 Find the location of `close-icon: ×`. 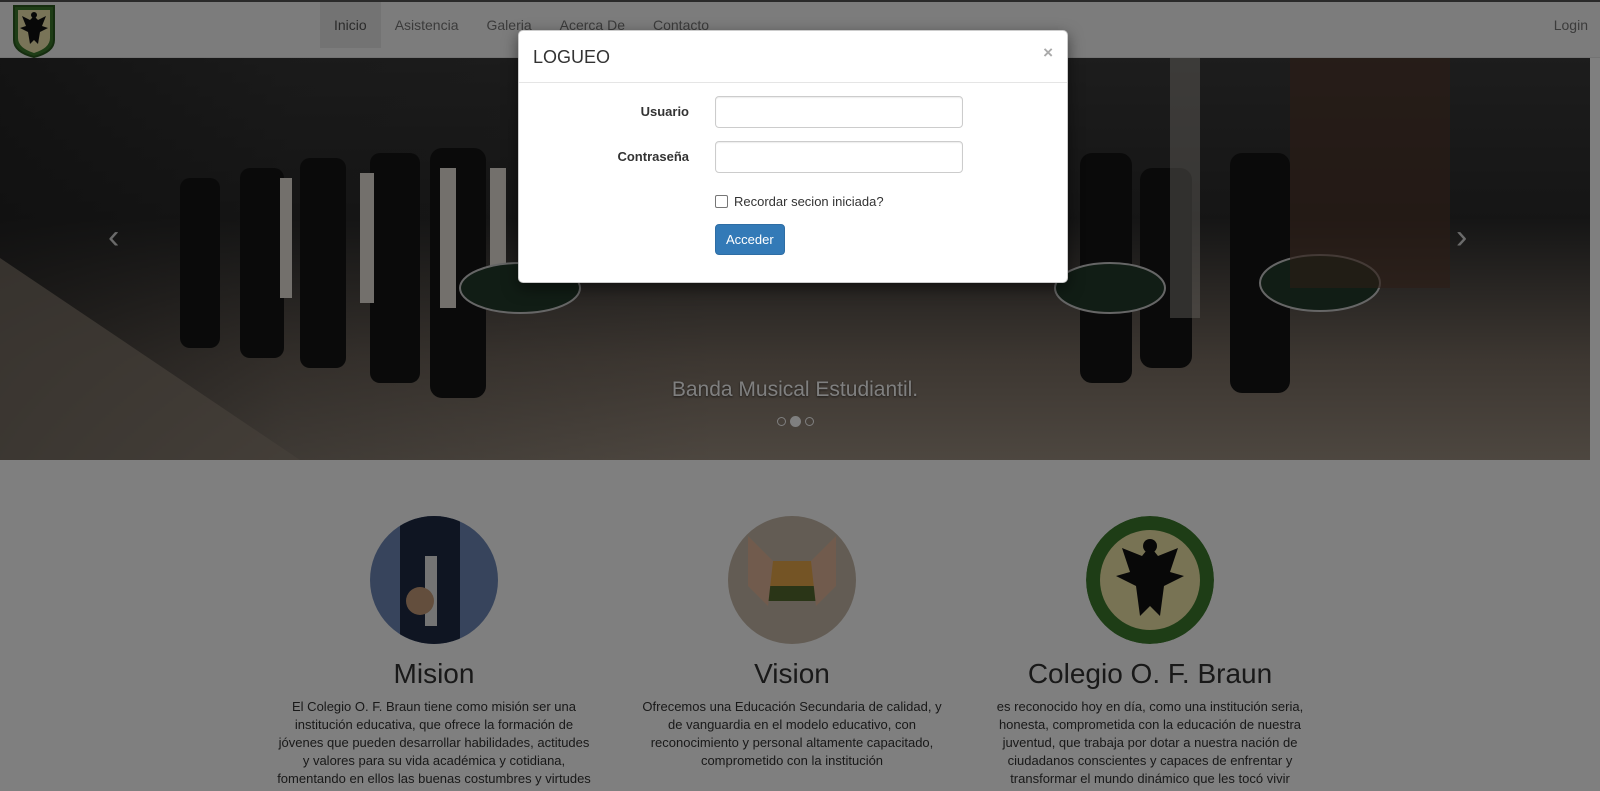

close-icon: × is located at coordinates (1048, 53).